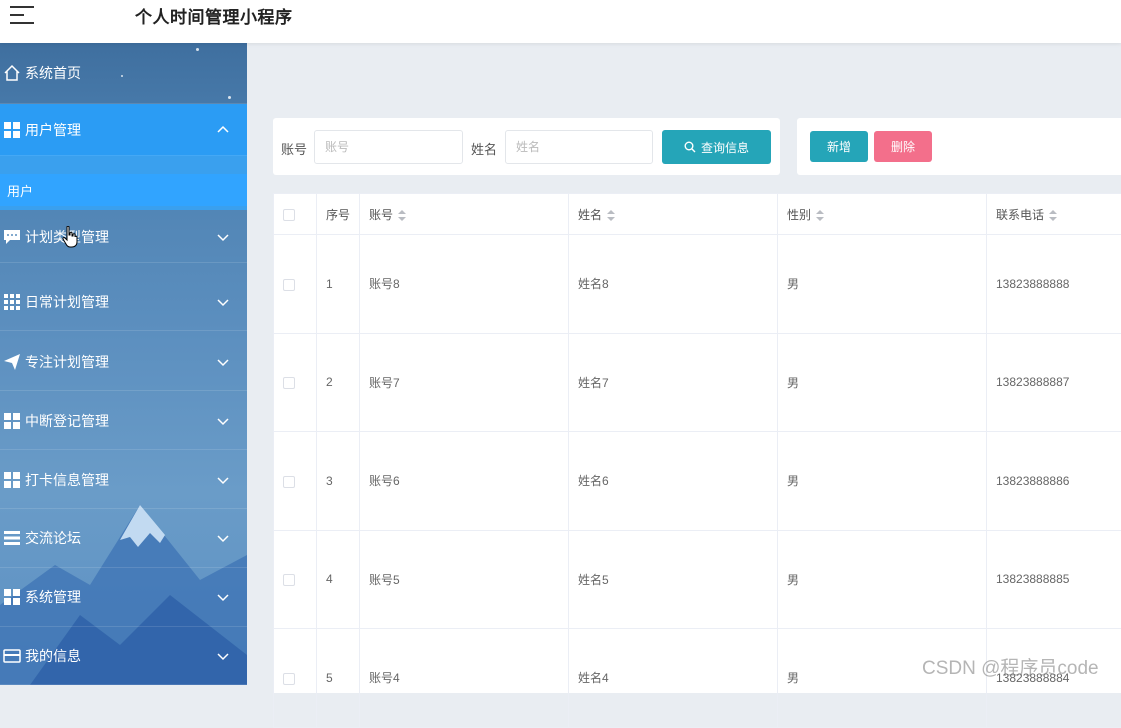  I want to click on menu-toggle-icon, so click(22, 14).